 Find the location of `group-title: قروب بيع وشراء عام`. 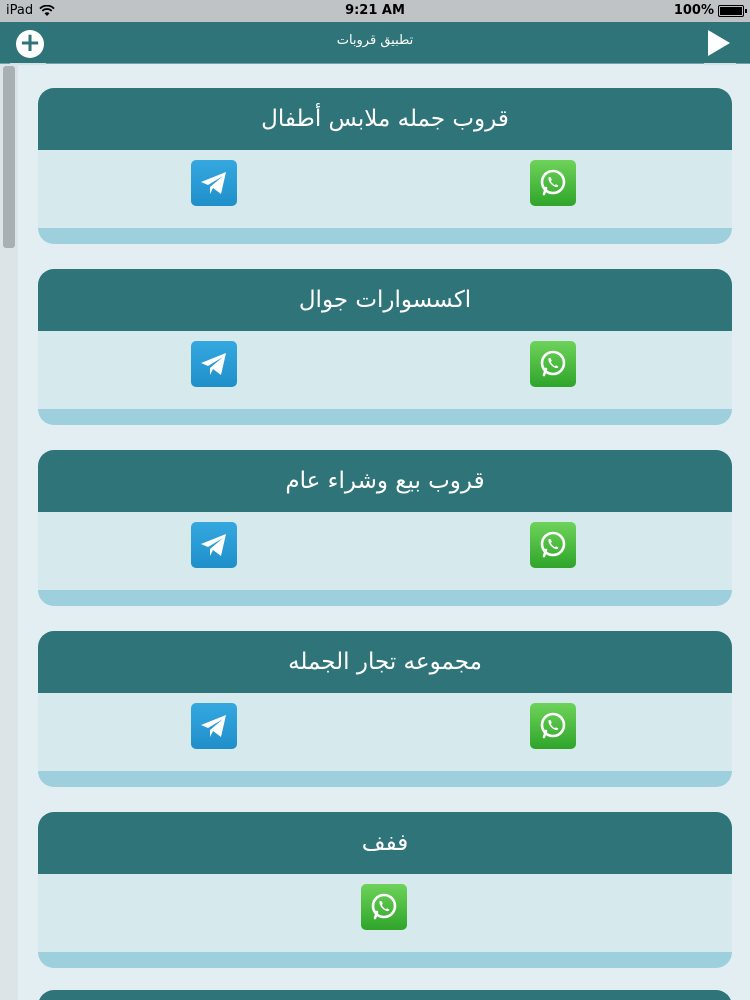

group-title: قروب بيع وشراء عام is located at coordinates (385, 481).